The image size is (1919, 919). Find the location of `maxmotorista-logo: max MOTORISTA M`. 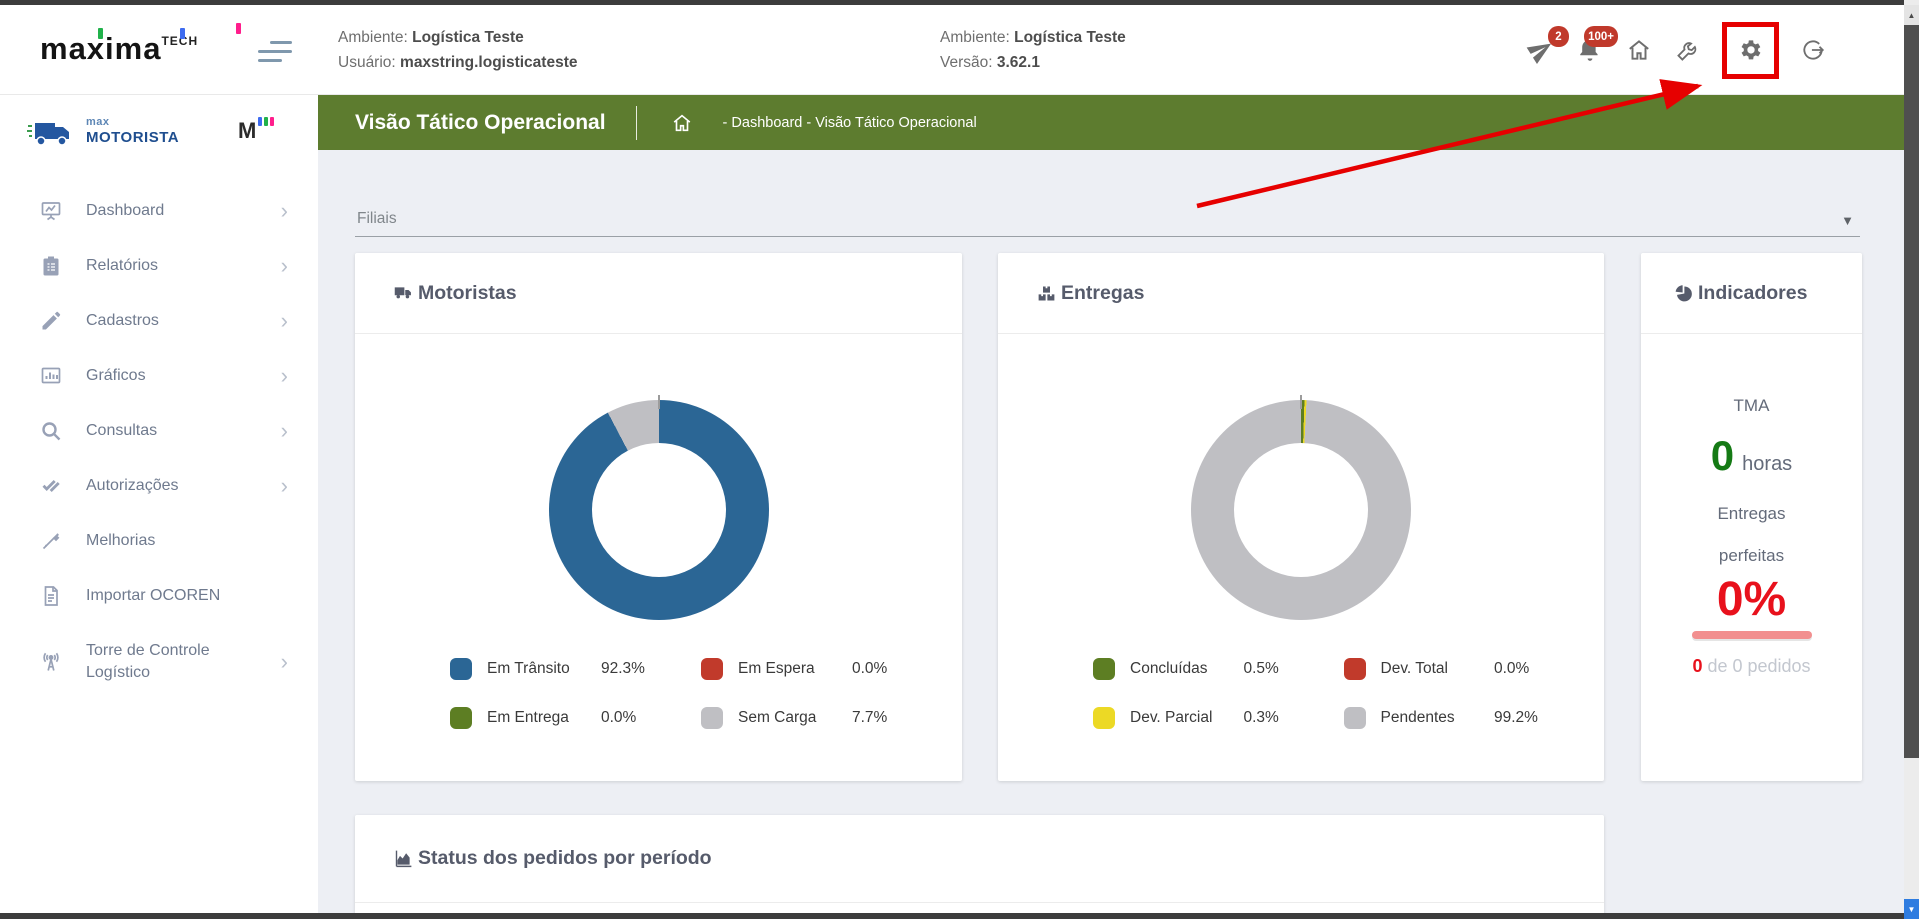

maxmotorista-logo: max MOTORISTA M is located at coordinates (159, 136).